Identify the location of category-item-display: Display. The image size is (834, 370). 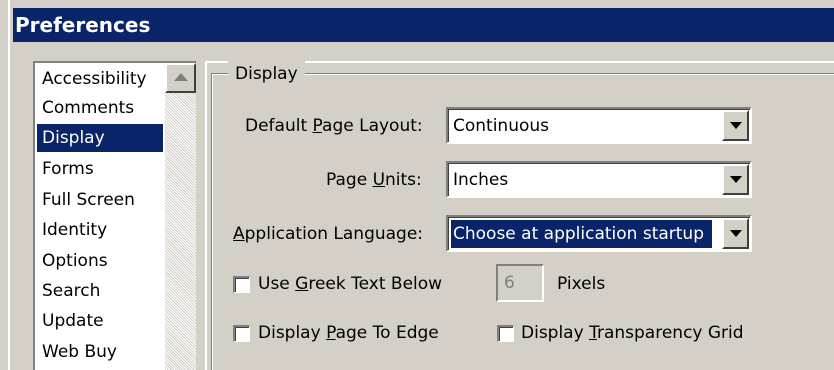
(100, 138).